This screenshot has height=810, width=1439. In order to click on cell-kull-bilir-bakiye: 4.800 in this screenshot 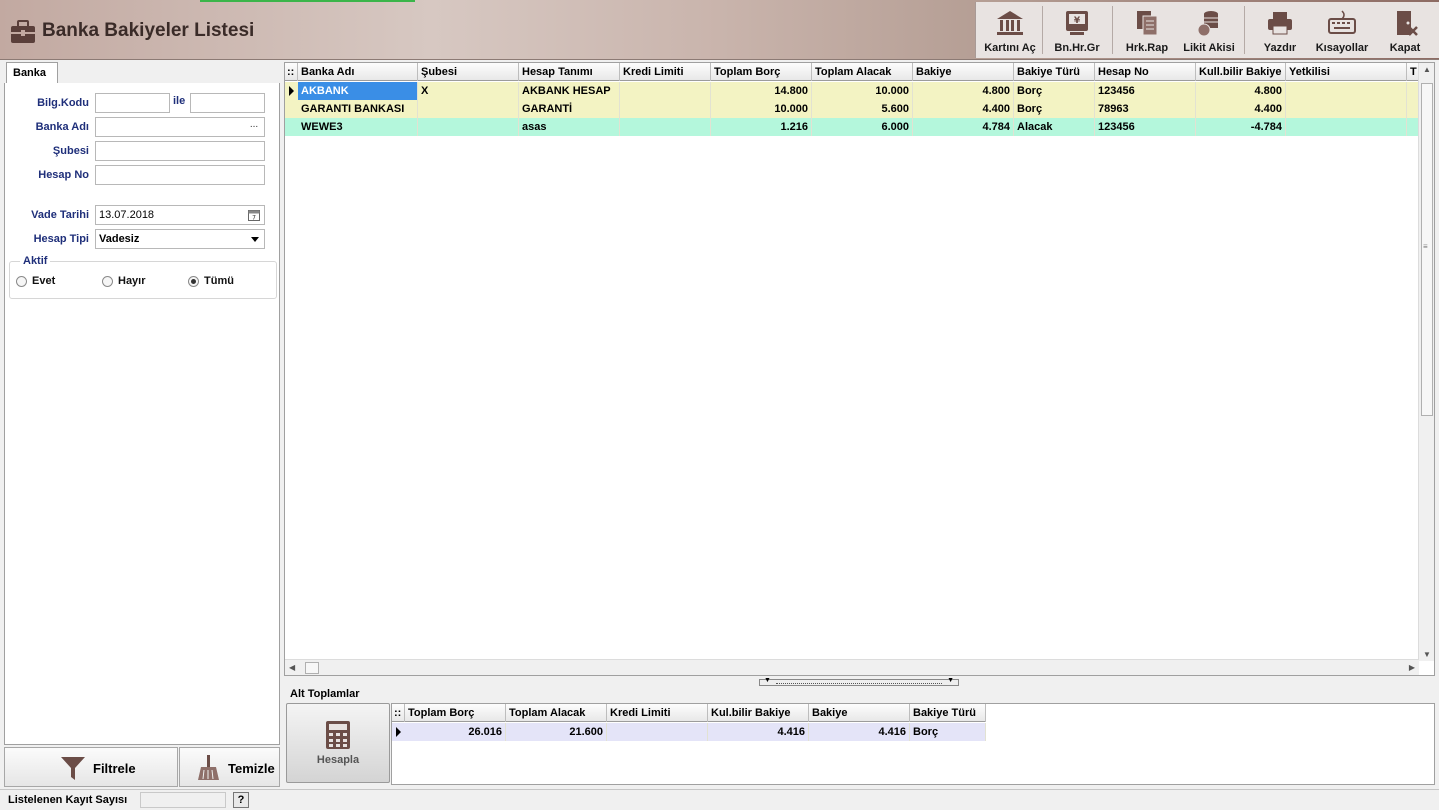, I will do `click(1241, 91)`.